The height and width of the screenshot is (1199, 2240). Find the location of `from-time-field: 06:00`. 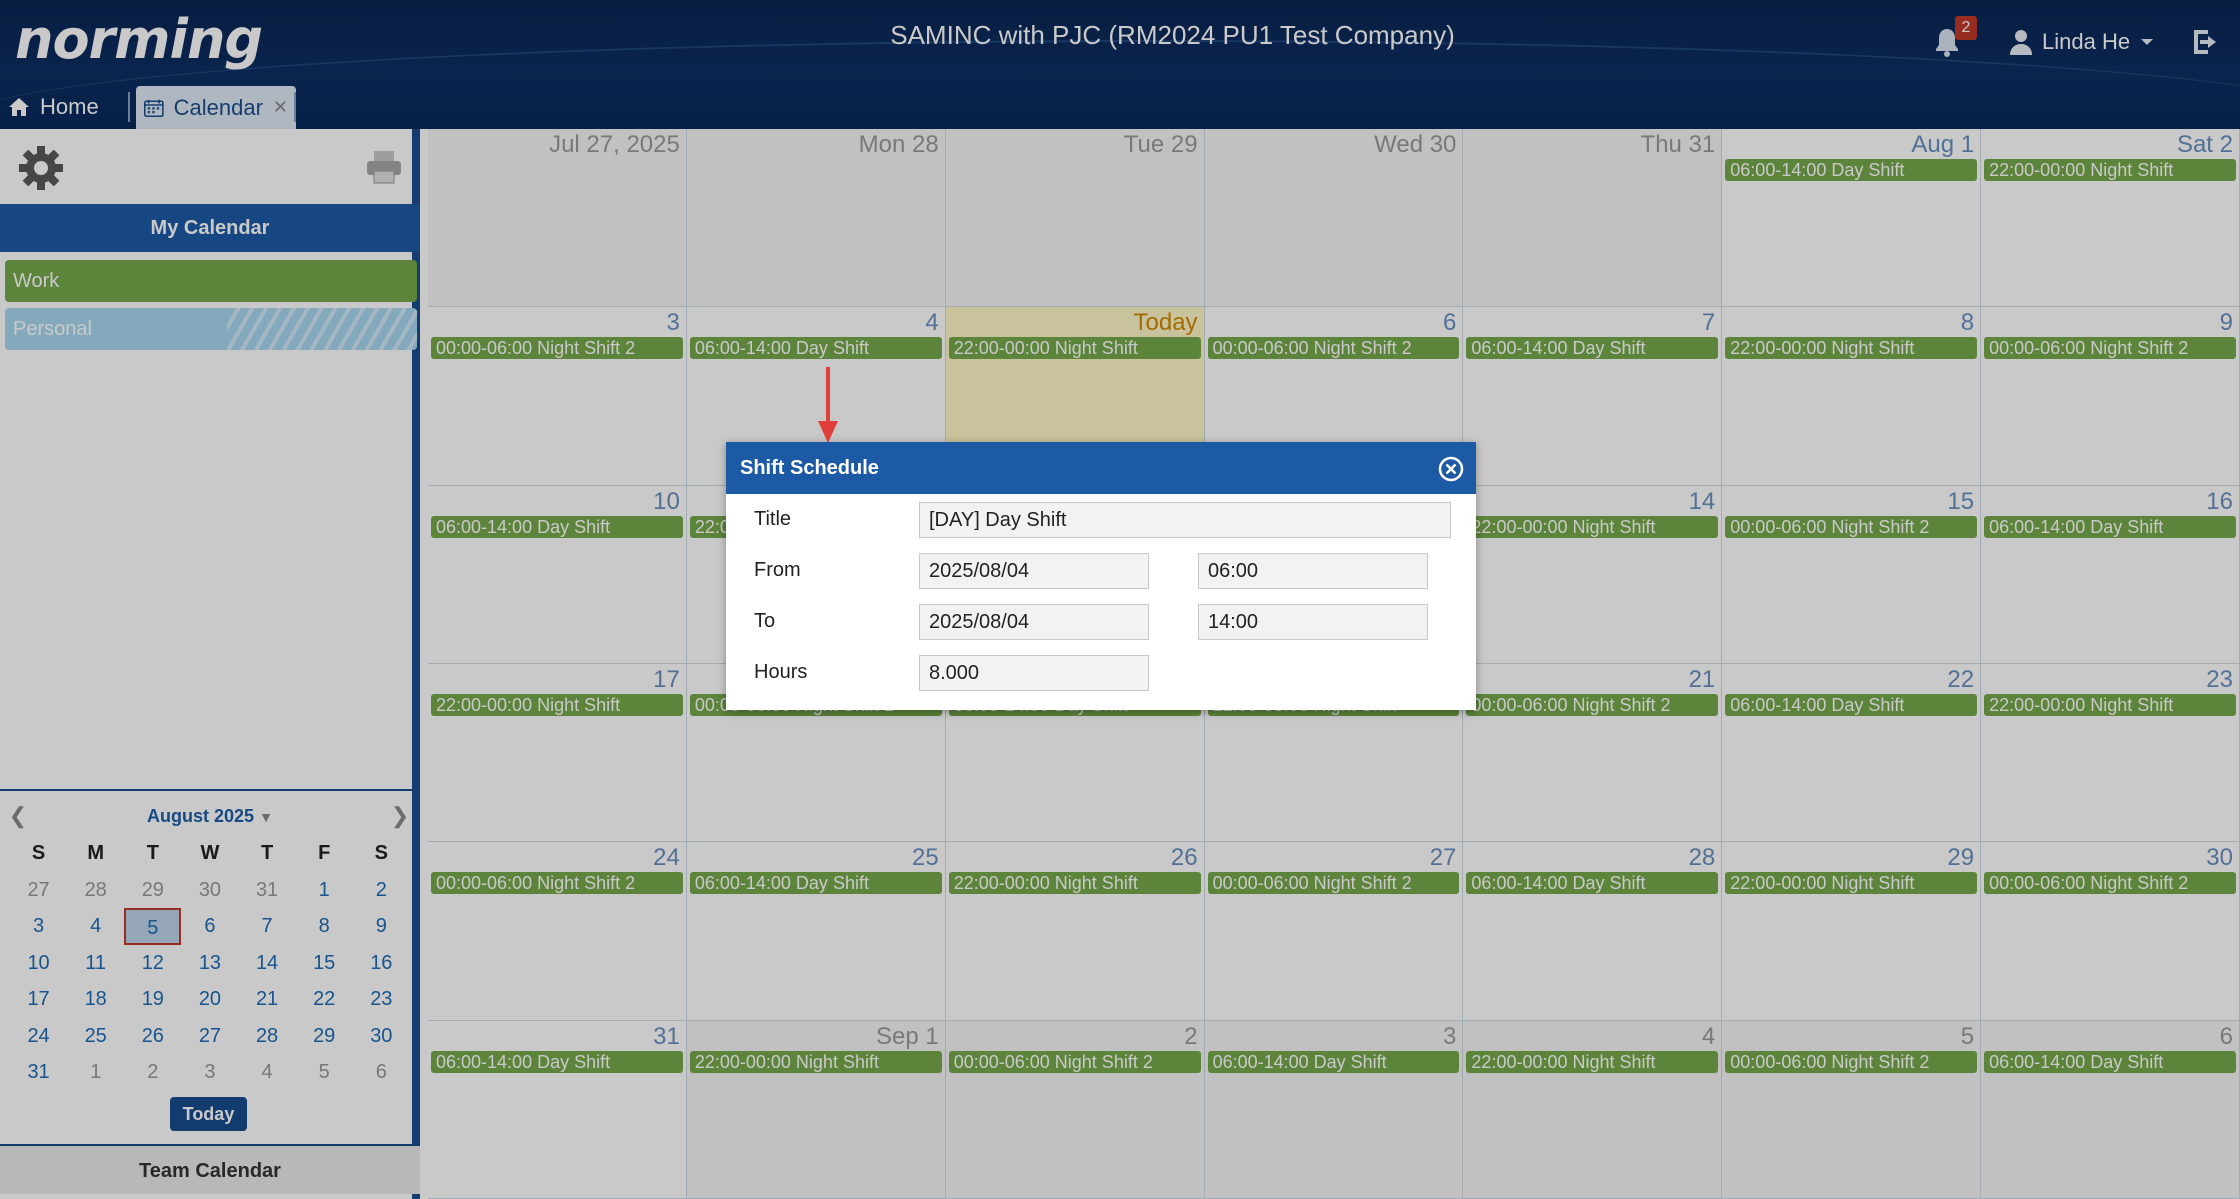

from-time-field: 06:00 is located at coordinates (1313, 571).